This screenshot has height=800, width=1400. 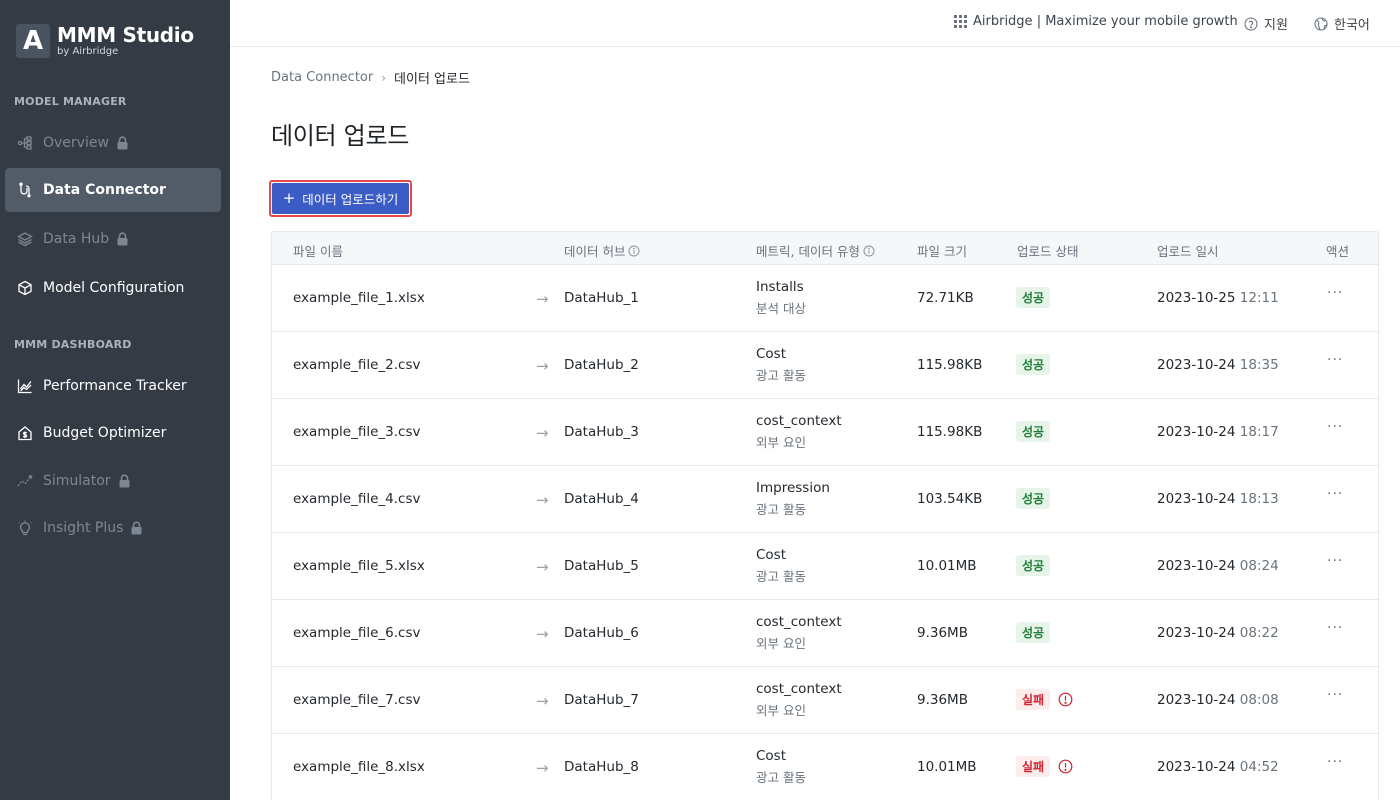 I want to click on breadcrumb-parent-link: Data Connector, so click(x=322, y=77).